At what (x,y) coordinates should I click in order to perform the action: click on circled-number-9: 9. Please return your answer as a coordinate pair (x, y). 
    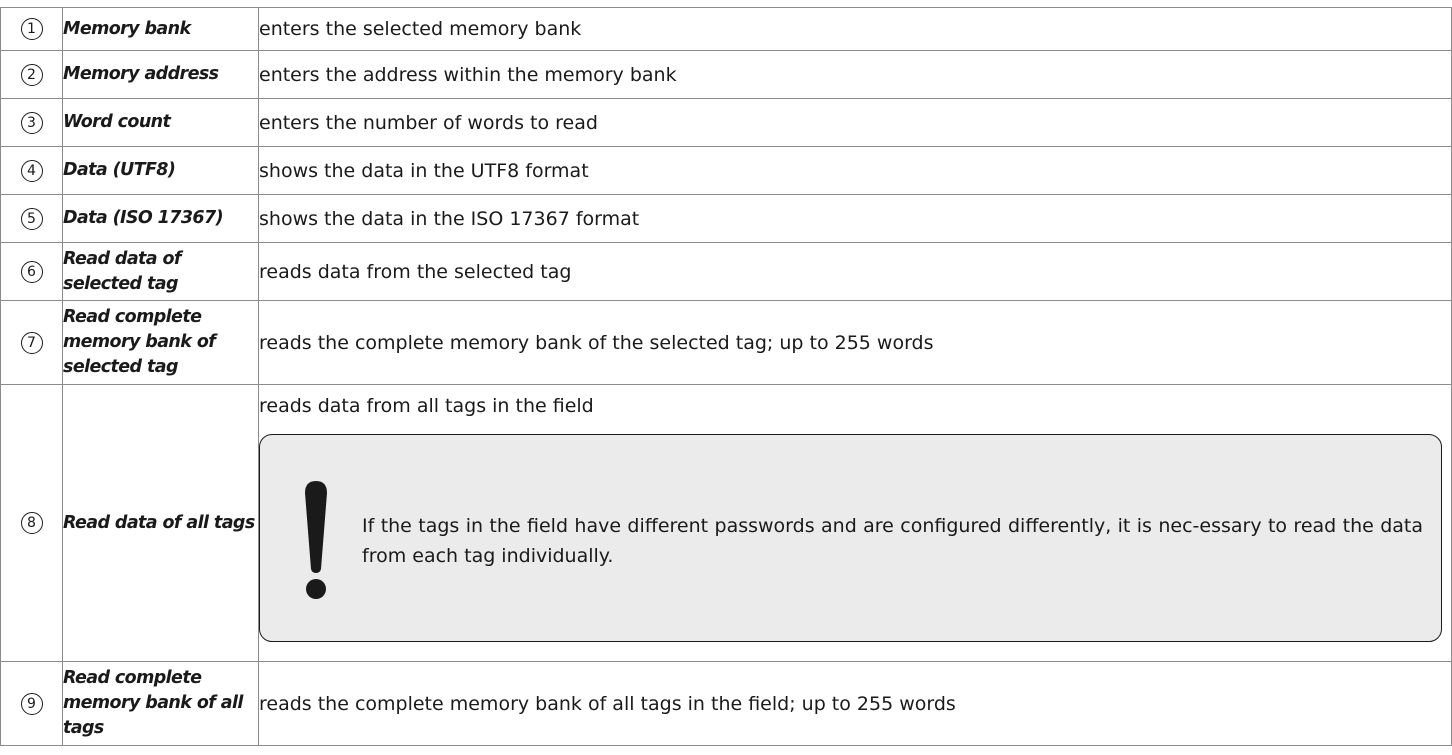
    Looking at the image, I should click on (31, 703).